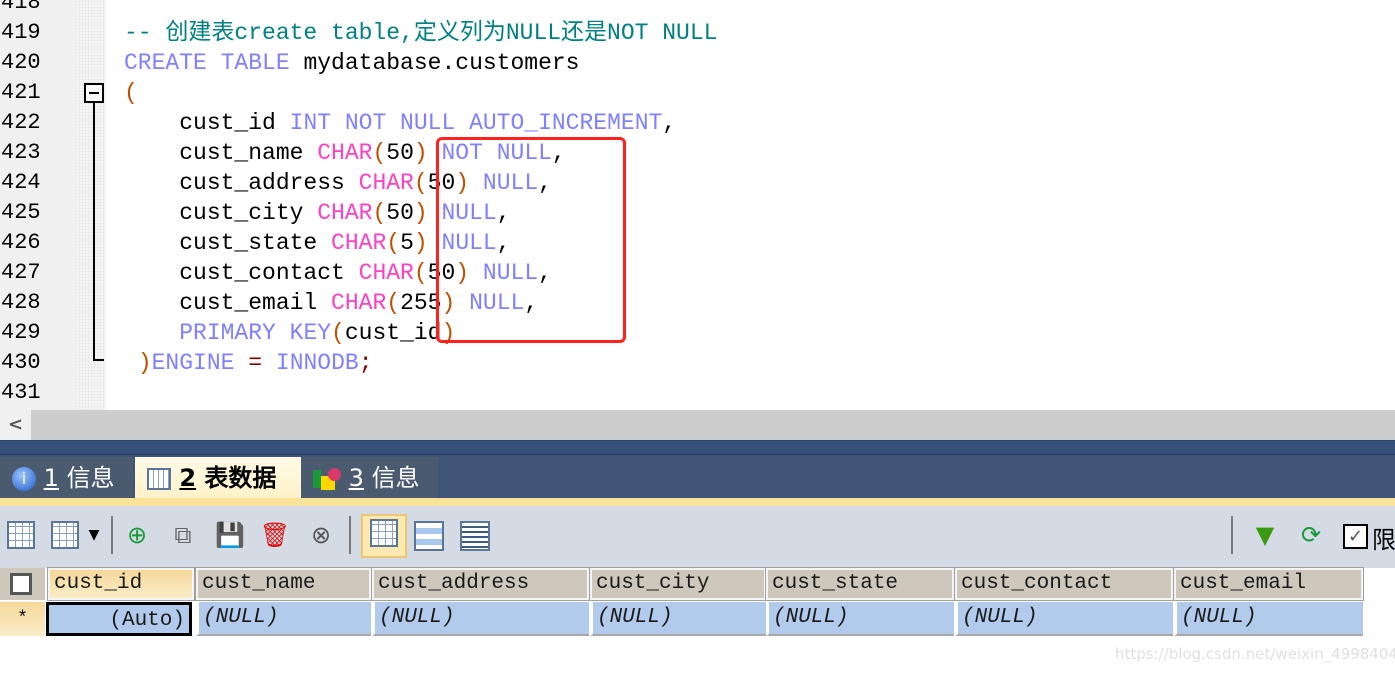 This screenshot has height=675, width=1395. What do you see at coordinates (317, 363) in the screenshot?
I see `keyword-token: INNODB` at bounding box center [317, 363].